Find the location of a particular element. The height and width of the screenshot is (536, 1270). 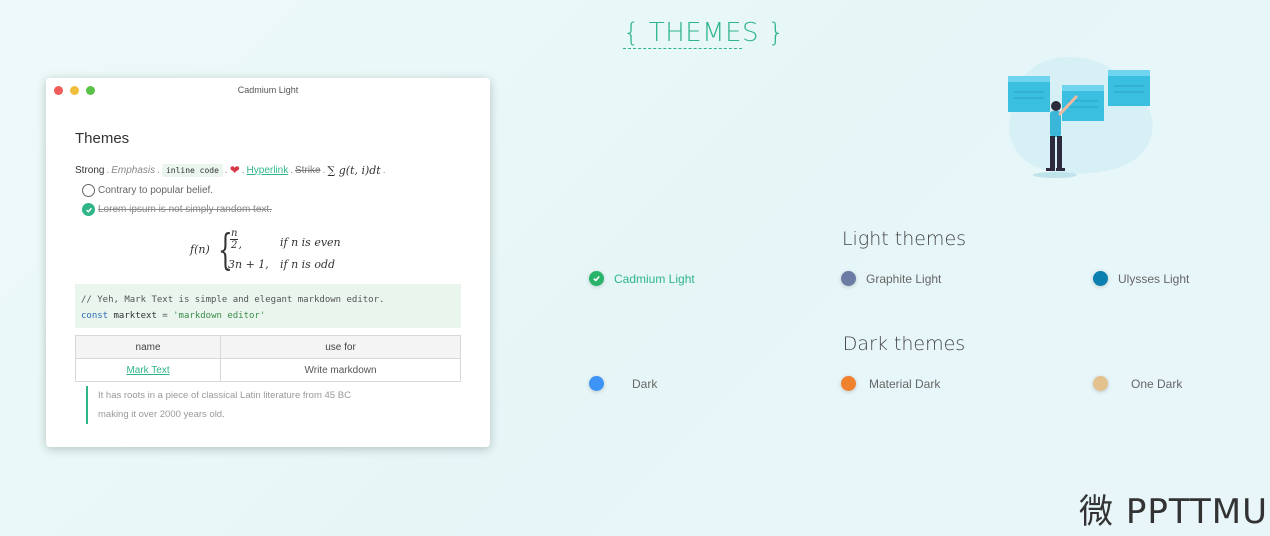

strong-text: Strong is located at coordinates (90, 170).